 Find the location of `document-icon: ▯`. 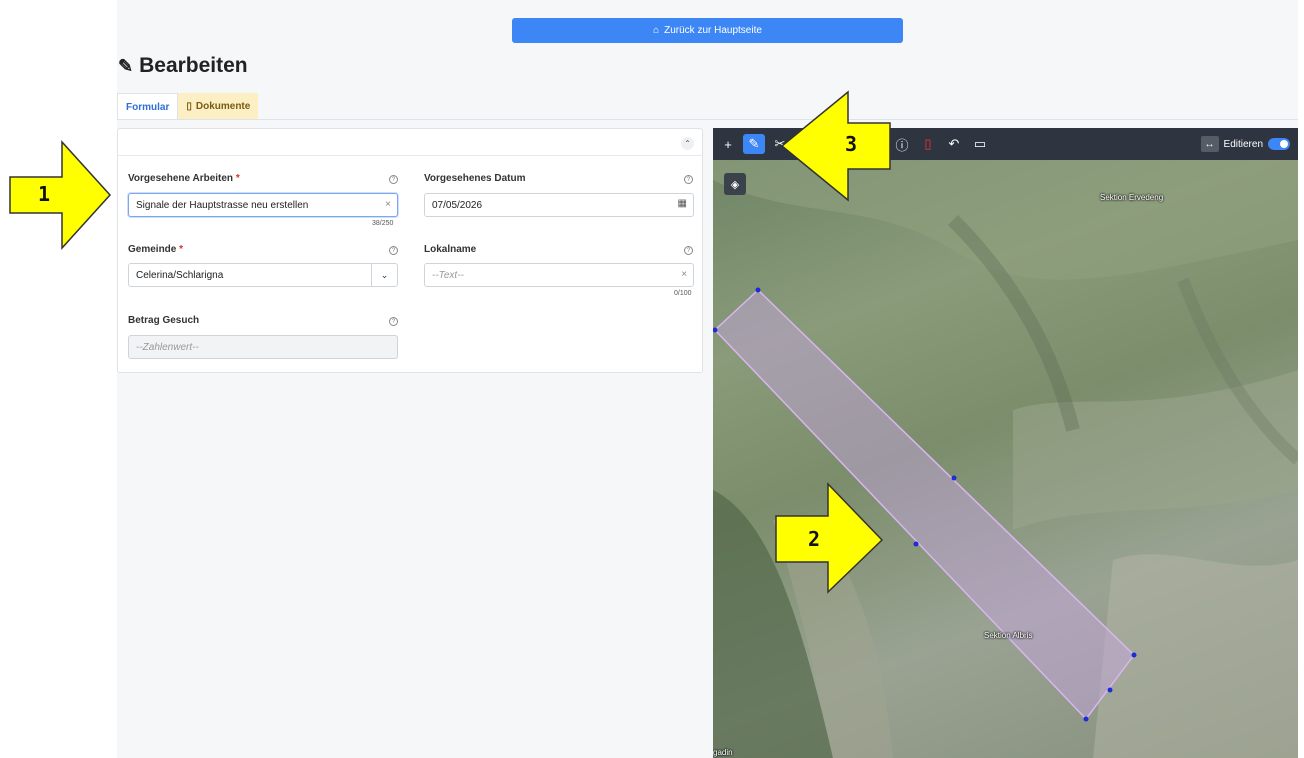

document-icon: ▯ is located at coordinates (189, 106).